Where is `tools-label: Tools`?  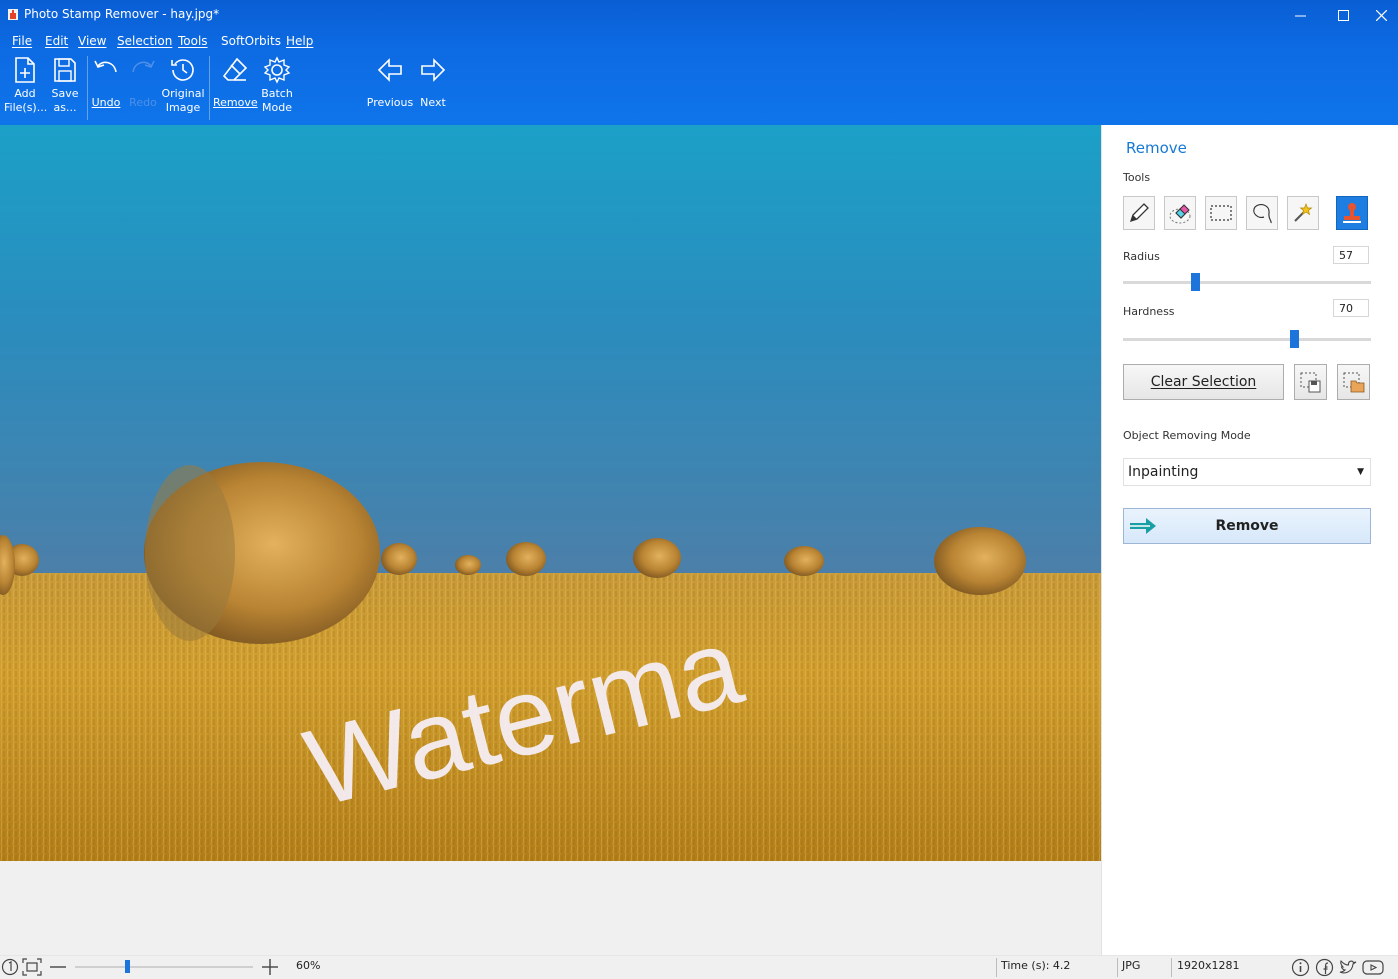 tools-label: Tools is located at coordinates (1137, 177).